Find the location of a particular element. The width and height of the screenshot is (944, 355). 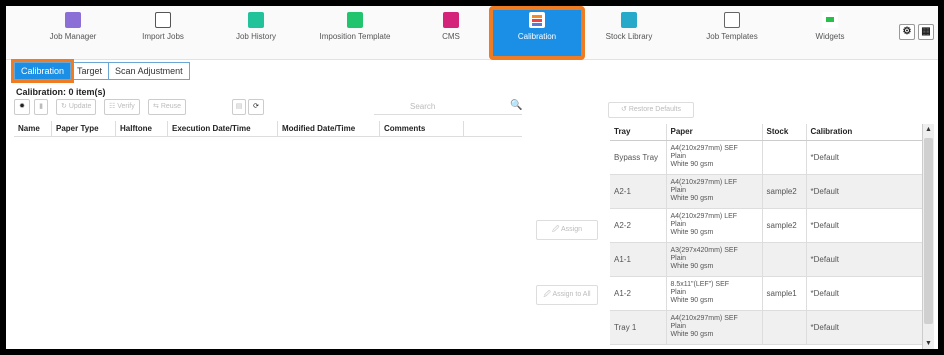

tab-target: Target is located at coordinates (90, 71).